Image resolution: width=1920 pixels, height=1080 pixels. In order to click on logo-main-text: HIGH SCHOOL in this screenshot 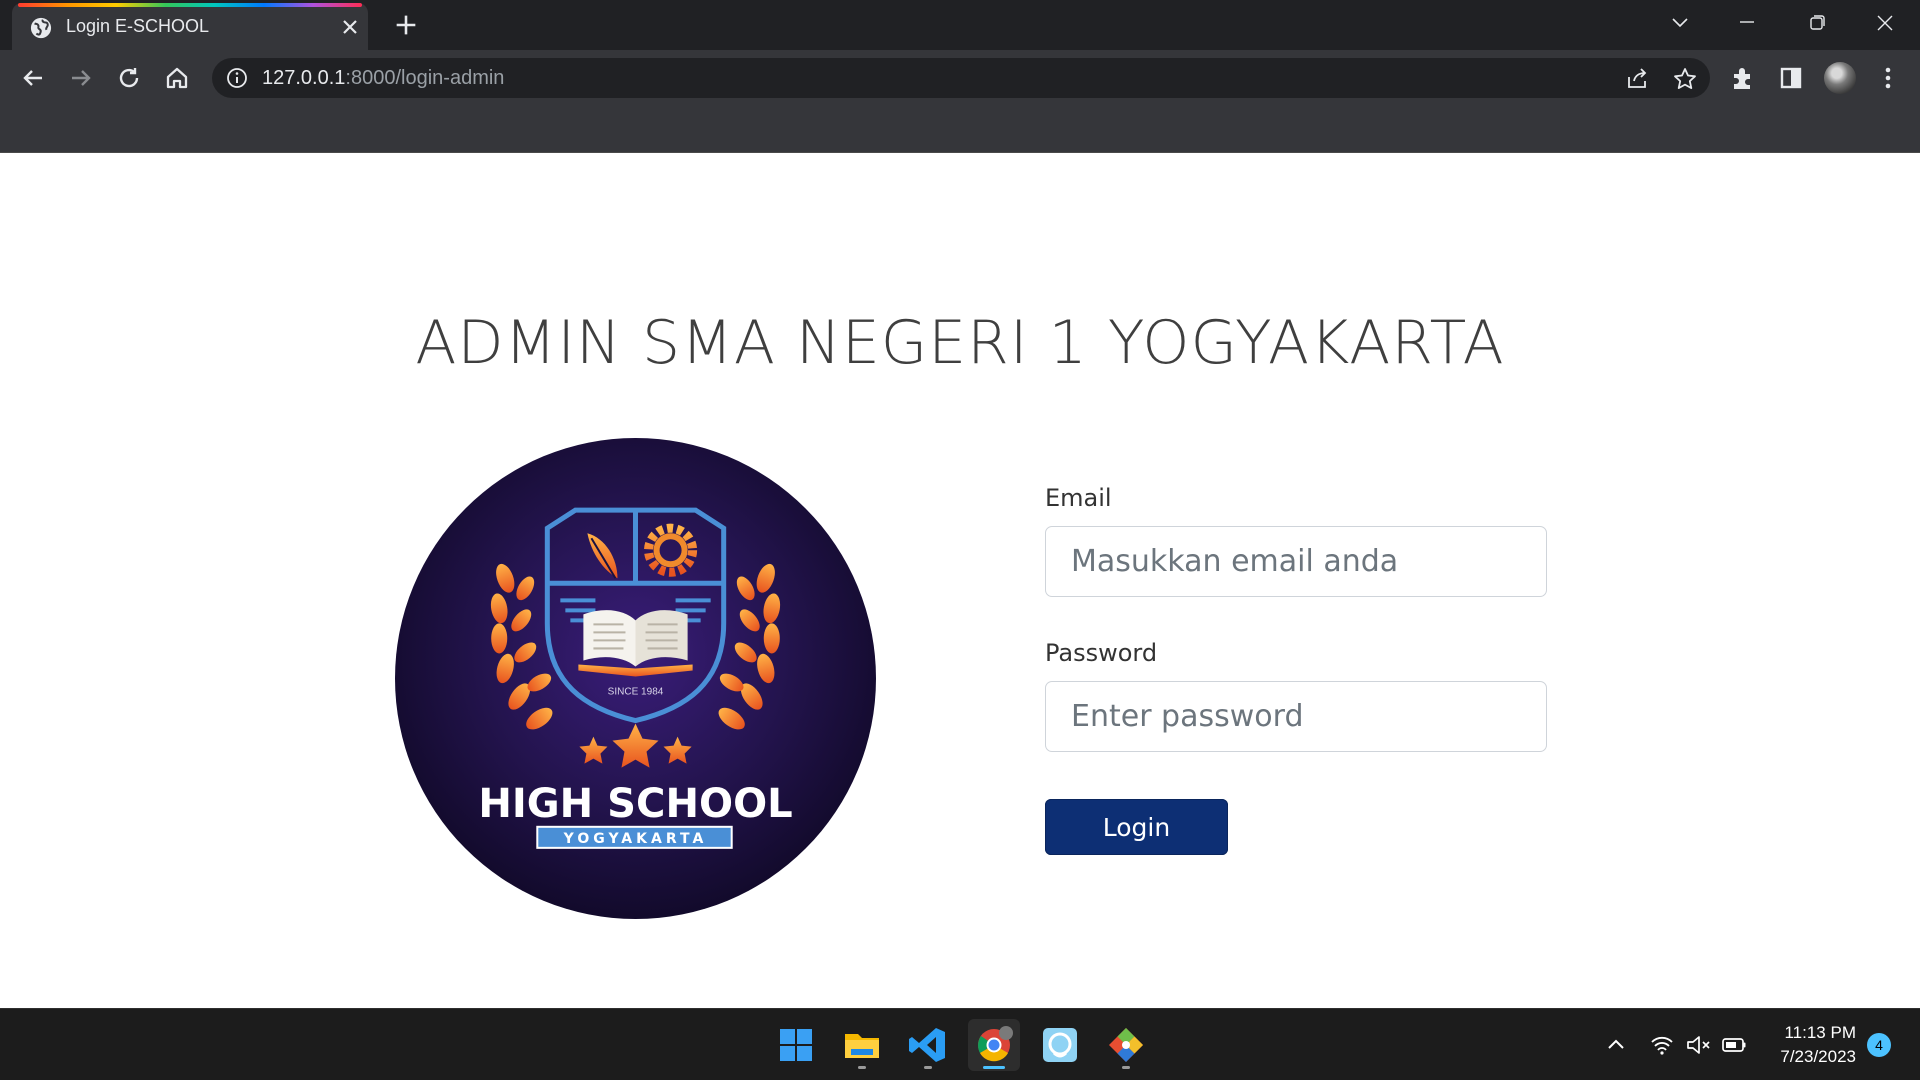, I will do `click(635, 804)`.